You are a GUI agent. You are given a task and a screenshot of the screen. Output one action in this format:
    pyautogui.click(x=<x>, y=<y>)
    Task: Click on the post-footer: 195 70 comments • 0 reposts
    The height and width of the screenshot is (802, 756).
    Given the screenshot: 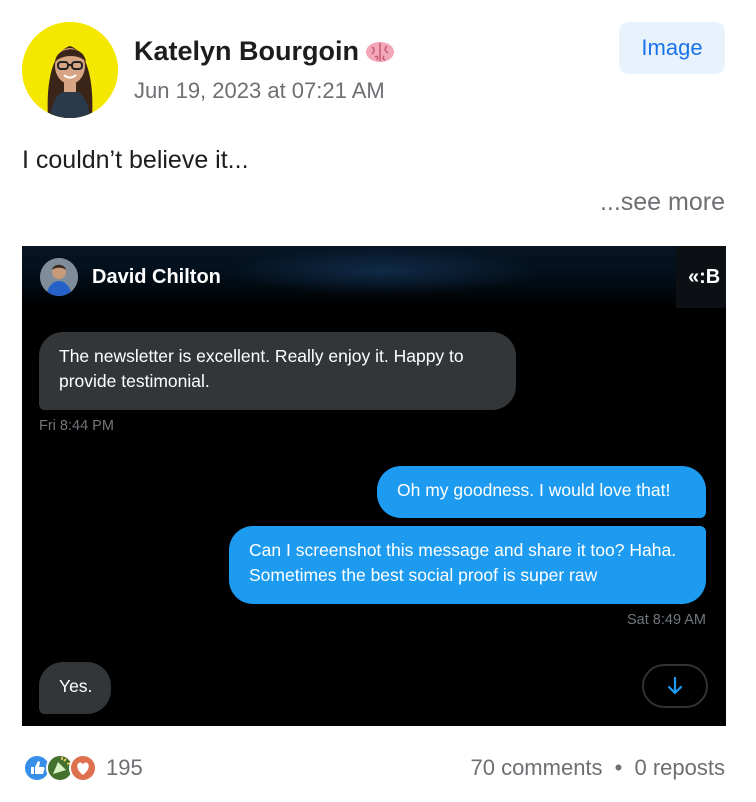 What is the action you would take?
    pyautogui.click(x=378, y=768)
    